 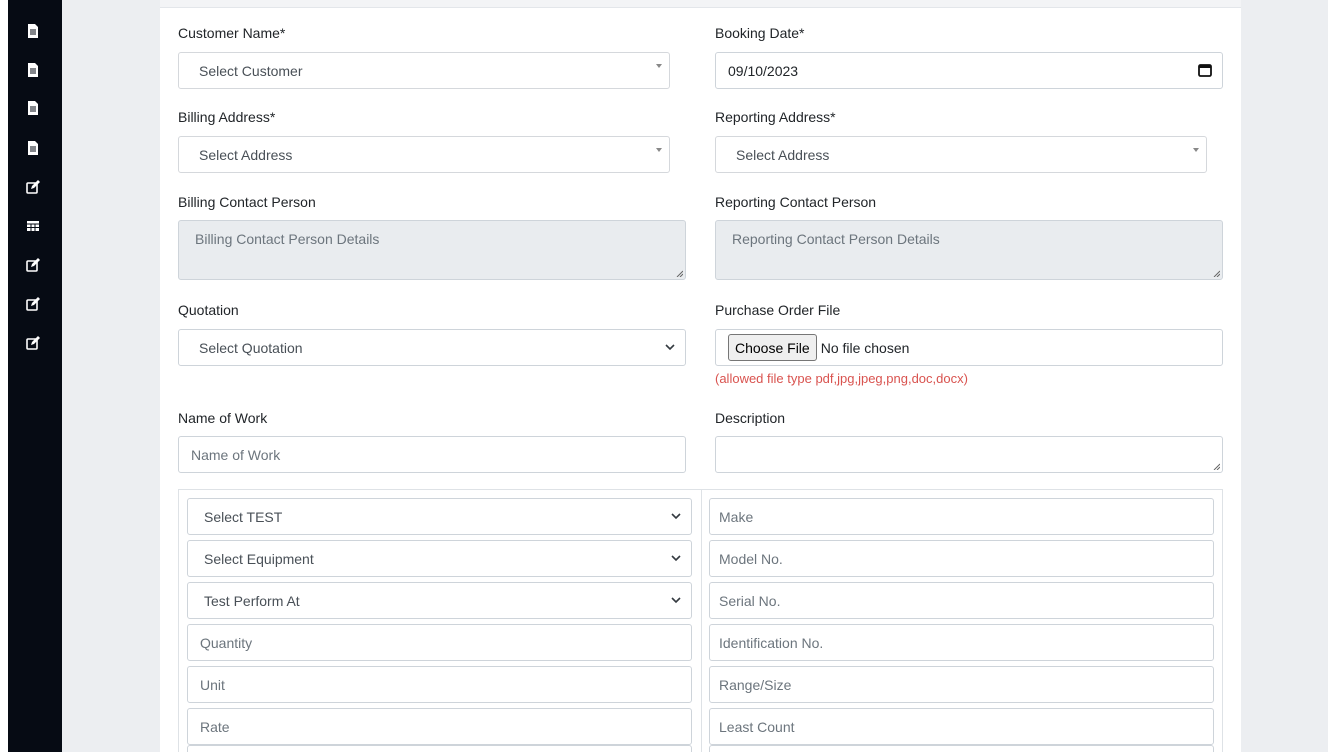 I want to click on reporting-address-label: Reporting Address*, so click(x=775, y=117).